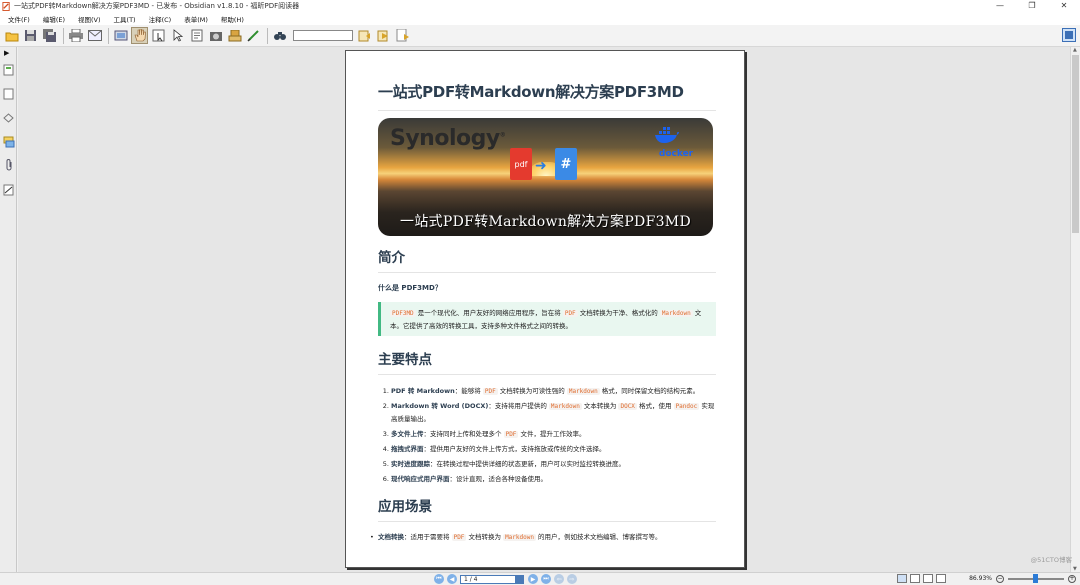 This screenshot has height=585, width=1080. What do you see at coordinates (177, 35) in the screenshot?
I see `pointer-icon` at bounding box center [177, 35].